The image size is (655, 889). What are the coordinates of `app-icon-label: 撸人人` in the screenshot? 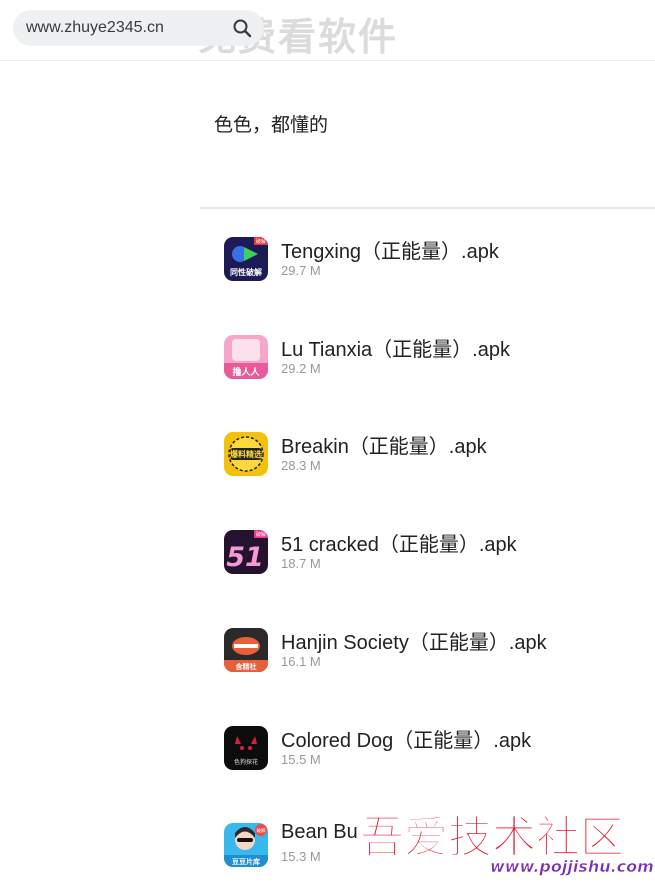 It's located at (246, 372).